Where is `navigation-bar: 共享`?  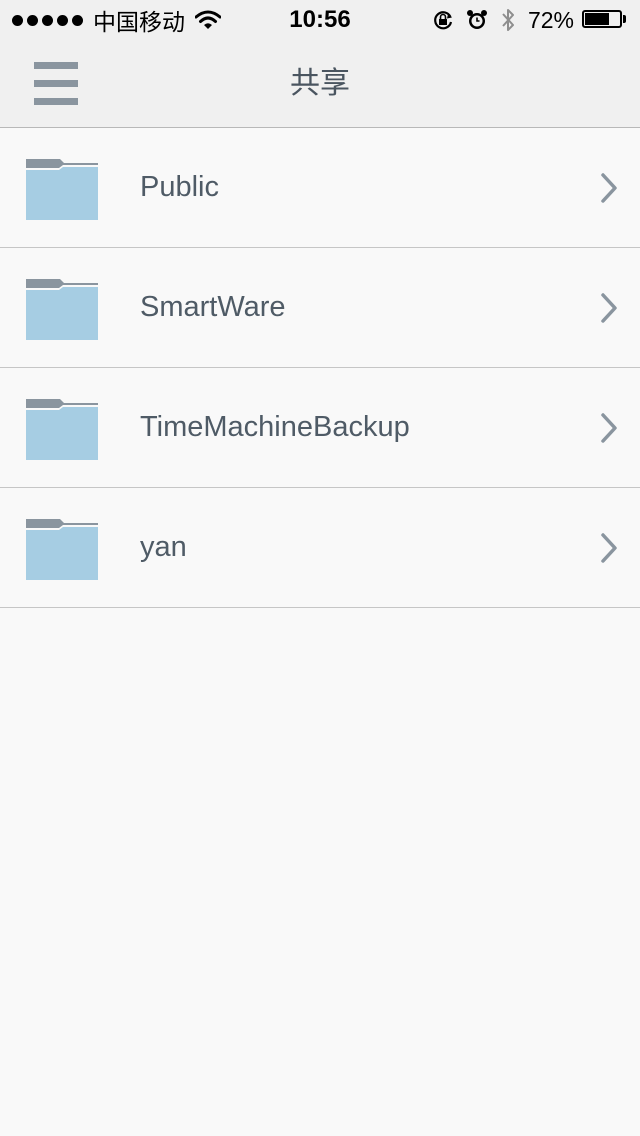 navigation-bar: 共享 is located at coordinates (320, 84).